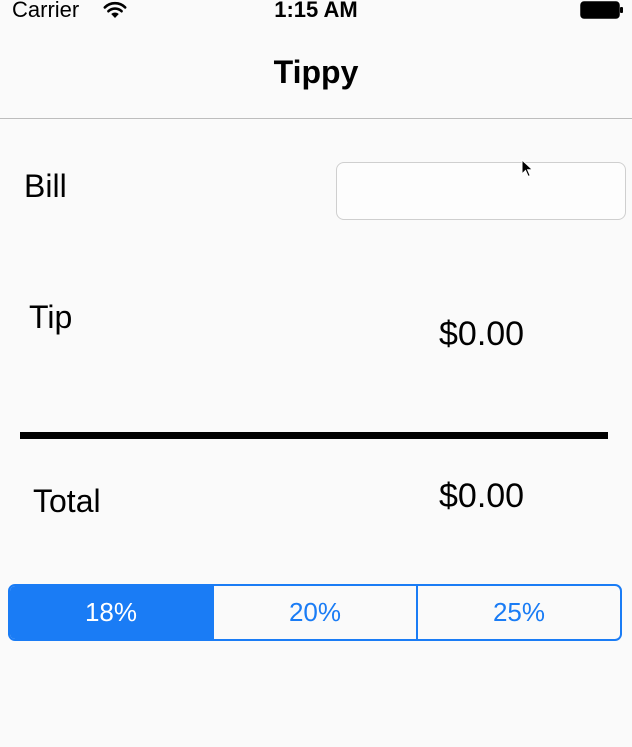  What do you see at coordinates (316, 11) in the screenshot?
I see `status-time: 1:15 AM` at bounding box center [316, 11].